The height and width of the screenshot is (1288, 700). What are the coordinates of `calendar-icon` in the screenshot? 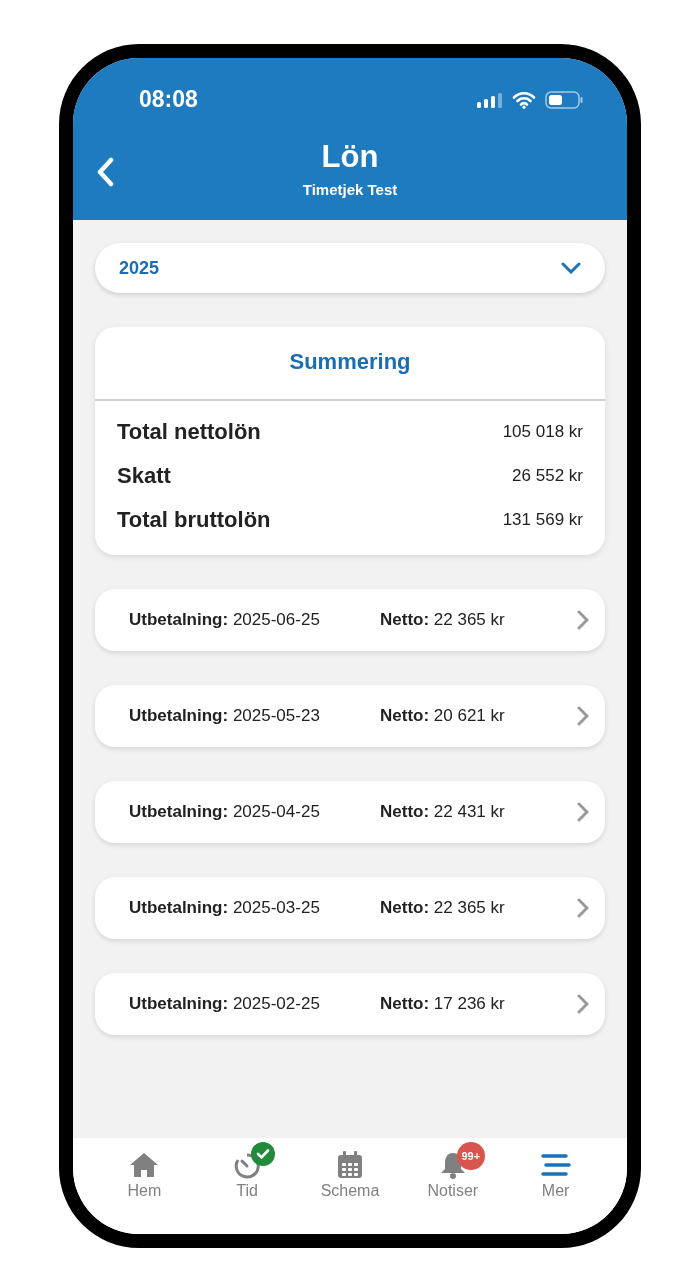 It's located at (350, 1165).